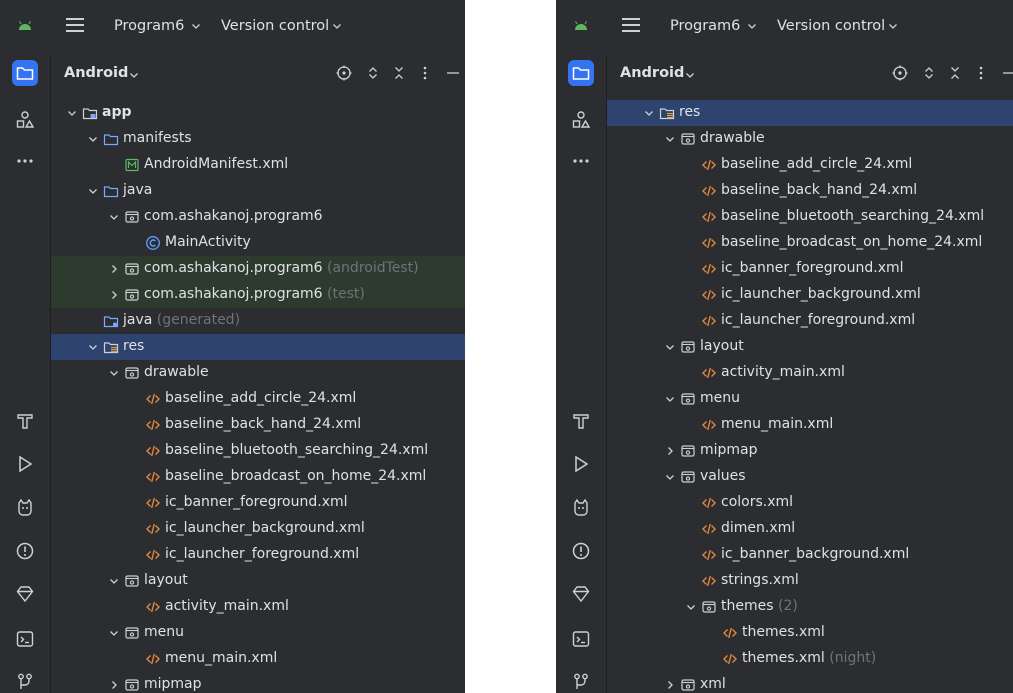 This screenshot has height=693, width=1013. I want to click on tree-node: java, so click(258, 191).